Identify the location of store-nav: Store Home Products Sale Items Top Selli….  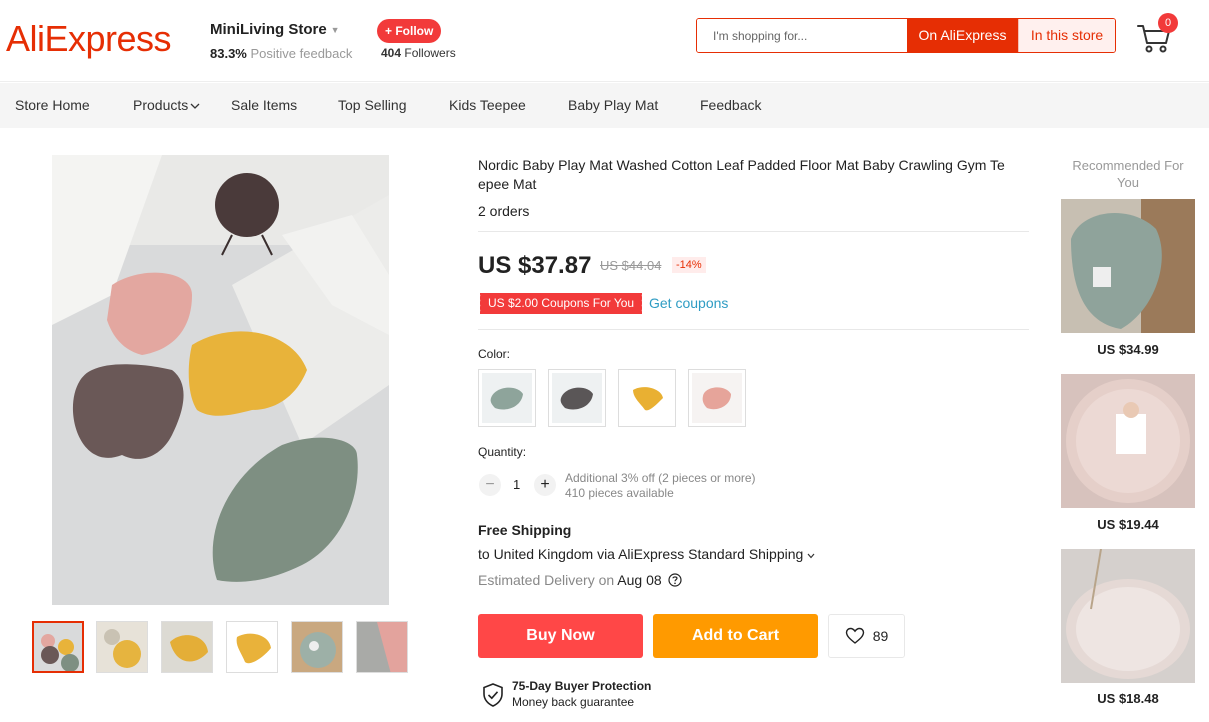
(604, 105).